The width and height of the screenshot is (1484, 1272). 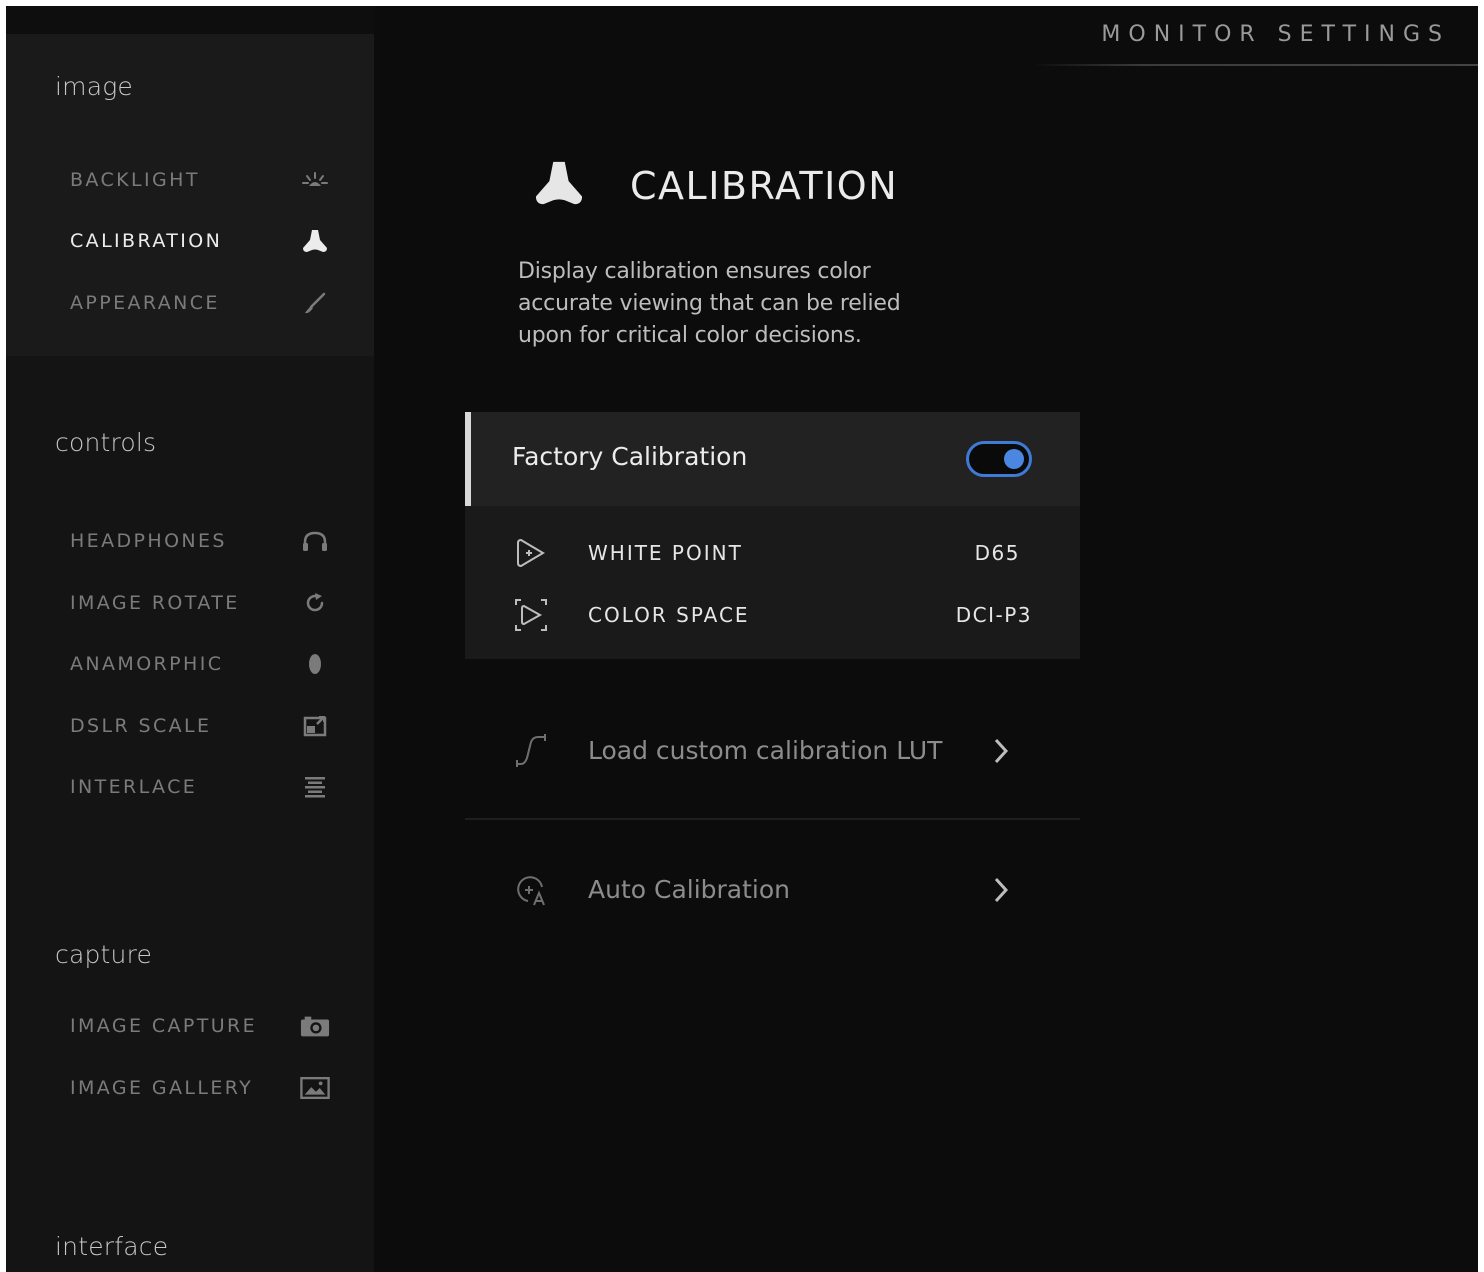 What do you see at coordinates (147, 664) in the screenshot?
I see `sidebar-item-label: ANAMORPHIC` at bounding box center [147, 664].